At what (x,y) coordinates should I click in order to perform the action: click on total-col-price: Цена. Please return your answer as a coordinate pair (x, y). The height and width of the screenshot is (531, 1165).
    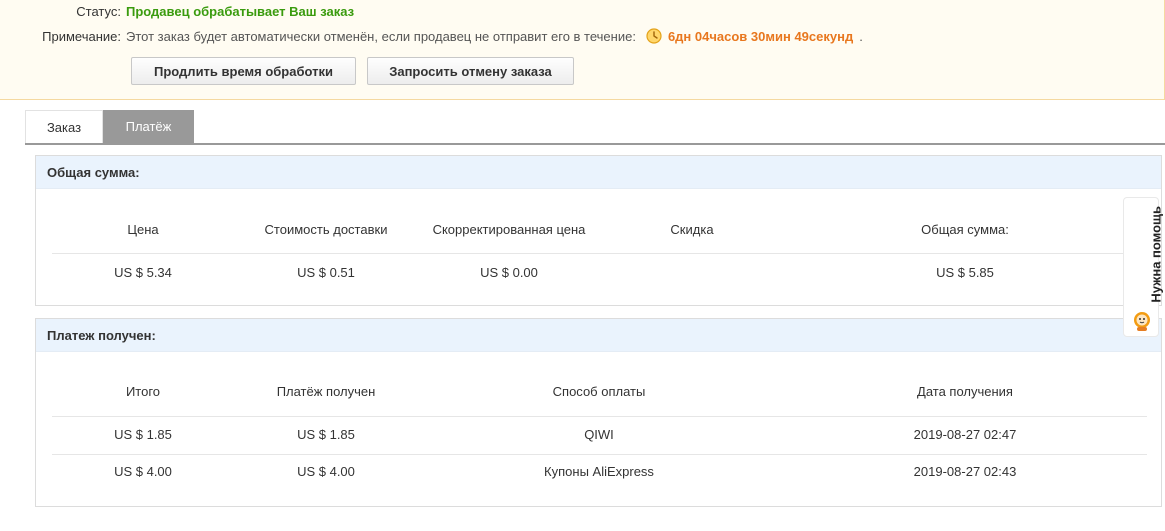
    Looking at the image, I should click on (143, 229).